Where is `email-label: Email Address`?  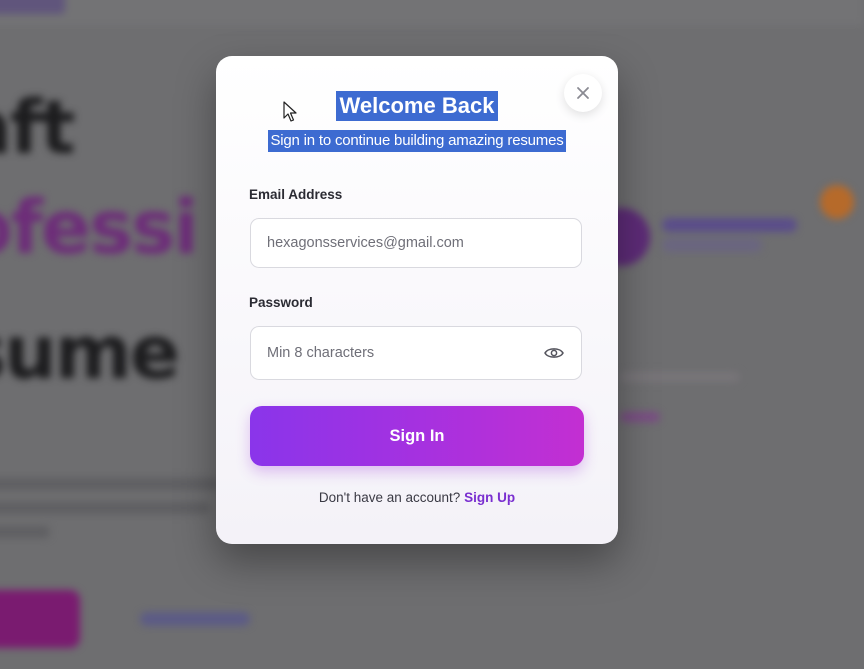 email-label: Email Address is located at coordinates (296, 194).